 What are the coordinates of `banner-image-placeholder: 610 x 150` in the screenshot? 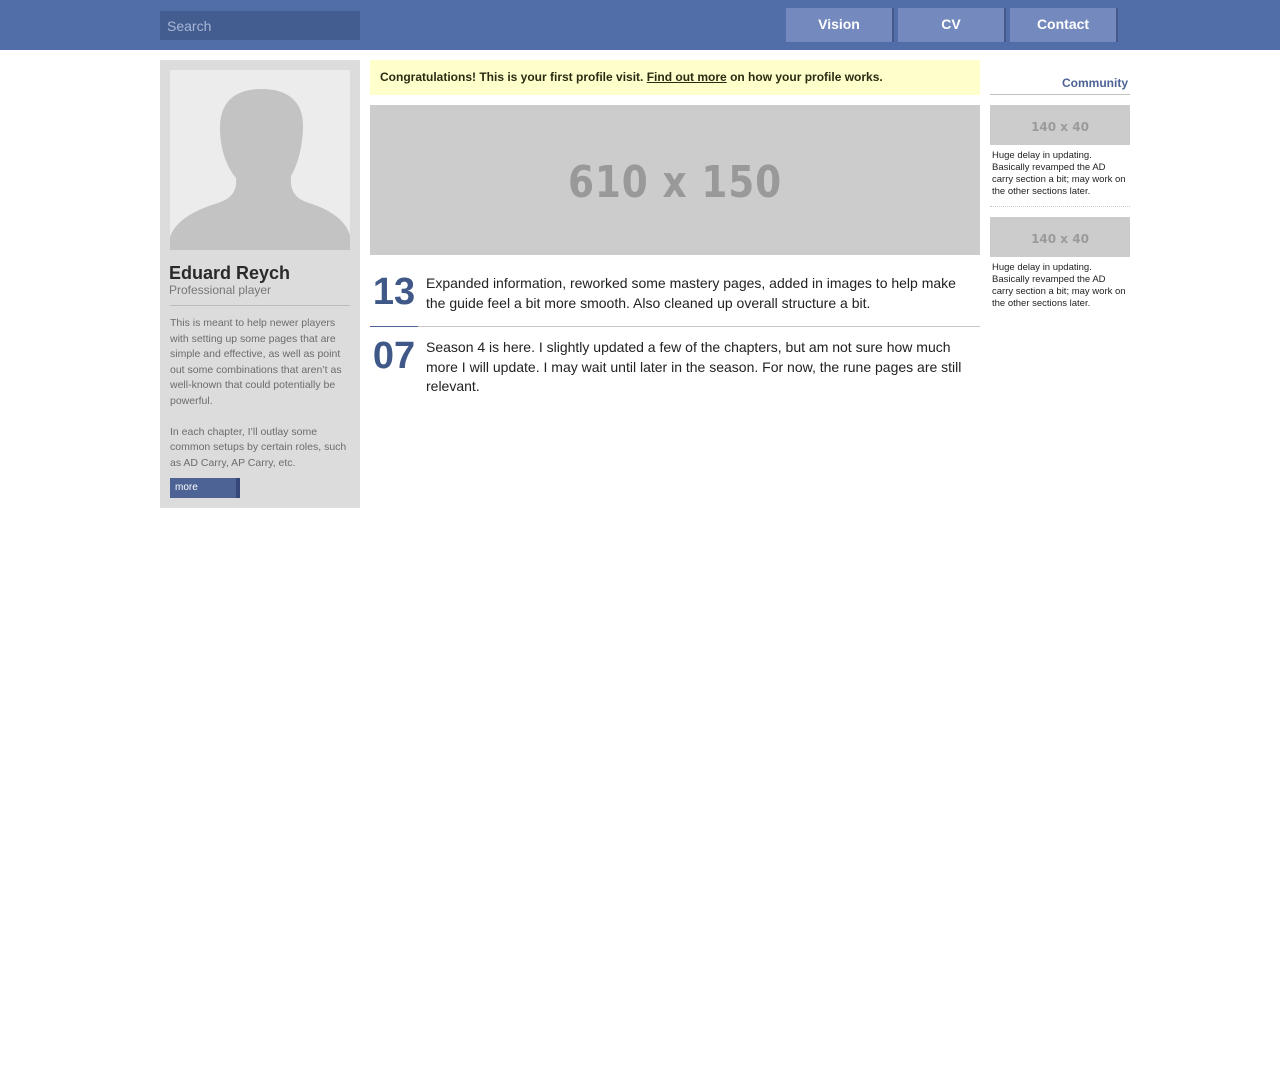 It's located at (675, 180).